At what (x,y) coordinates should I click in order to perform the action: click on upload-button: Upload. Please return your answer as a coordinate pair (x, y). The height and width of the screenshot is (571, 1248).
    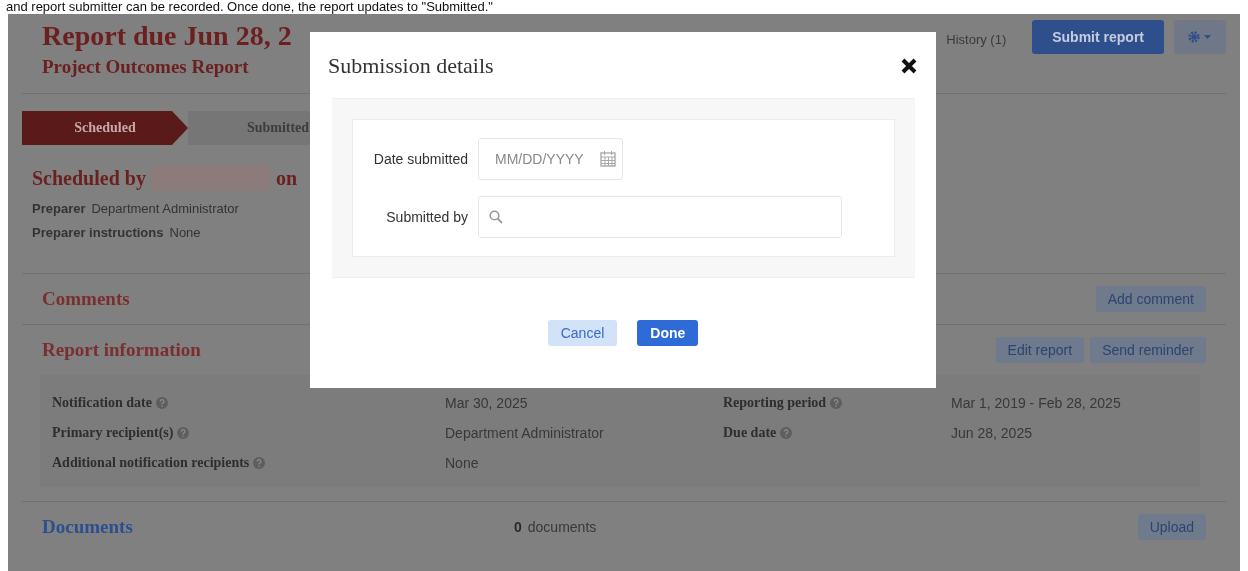
    Looking at the image, I should click on (1171, 527).